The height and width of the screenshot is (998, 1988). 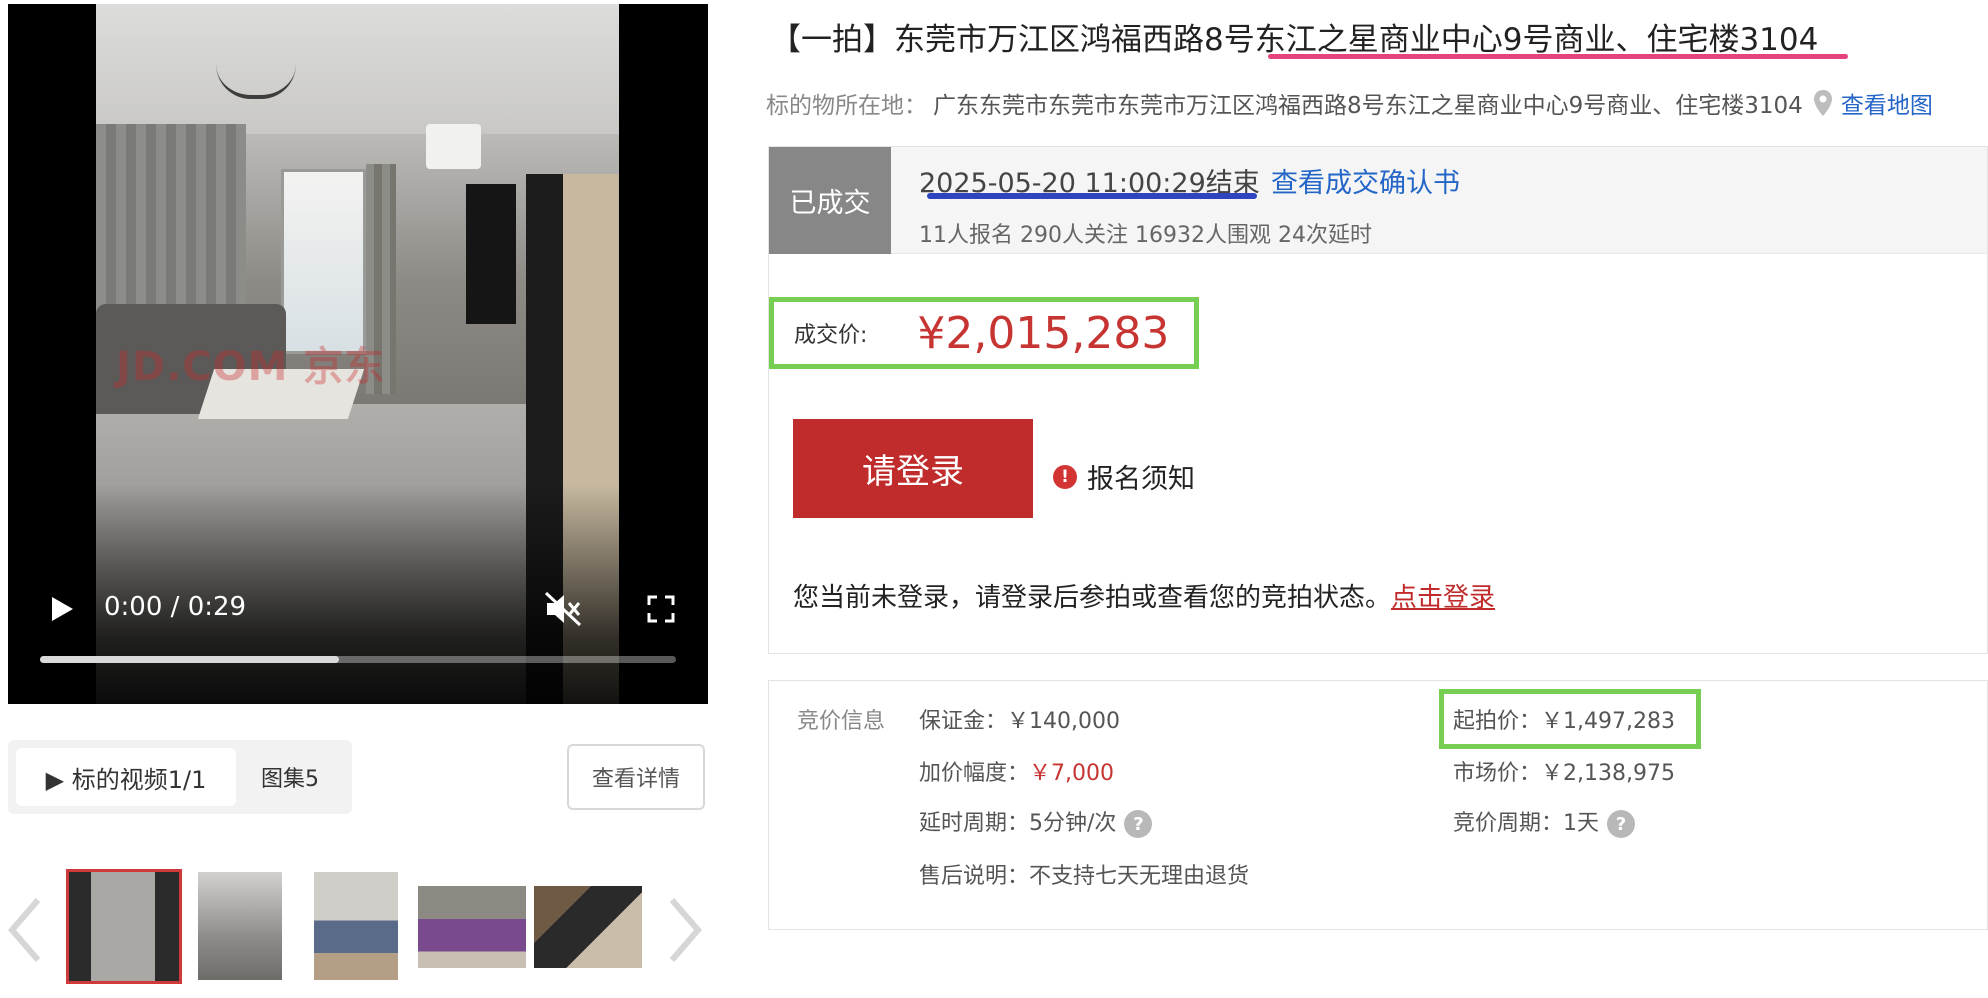 I want to click on watermark: JD.COM 京东, so click(x=251, y=367).